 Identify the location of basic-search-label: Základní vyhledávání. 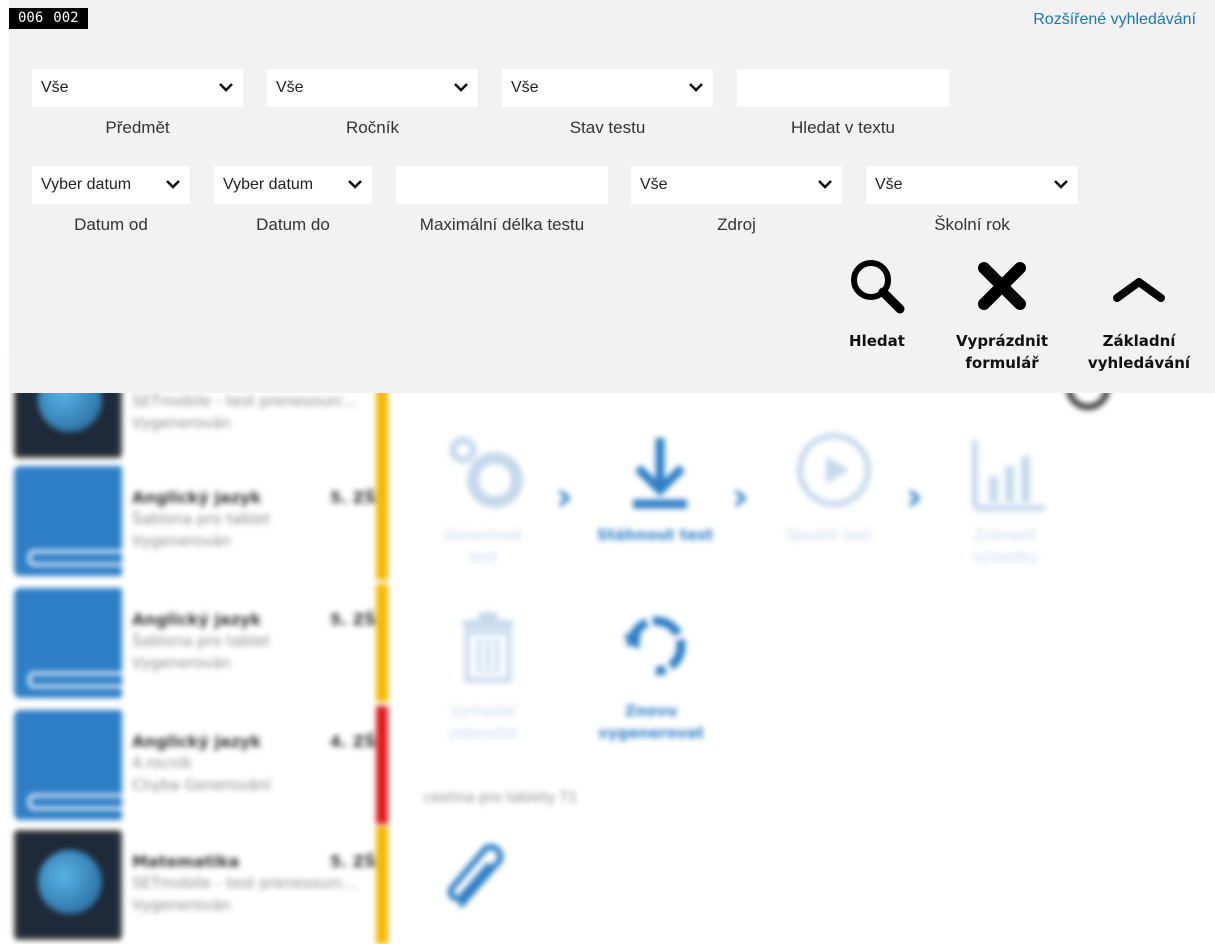
(1139, 352).